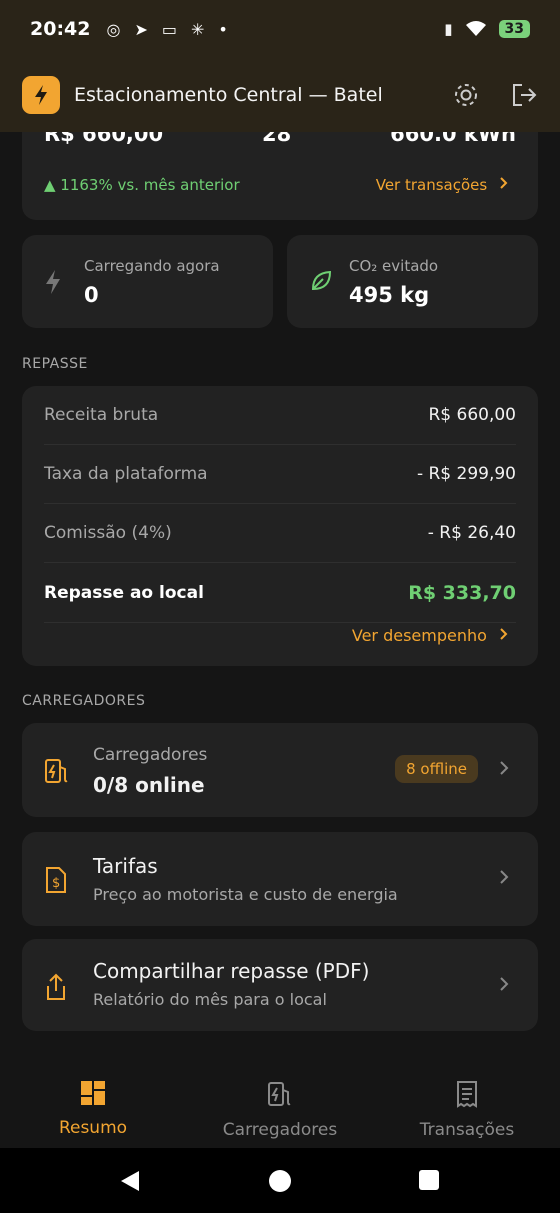 Image resolution: width=560 pixels, height=1213 pixels. What do you see at coordinates (280, 474) in the screenshot?
I see `repasse-row: Taxa da plataforma - R$ 299,90` at bounding box center [280, 474].